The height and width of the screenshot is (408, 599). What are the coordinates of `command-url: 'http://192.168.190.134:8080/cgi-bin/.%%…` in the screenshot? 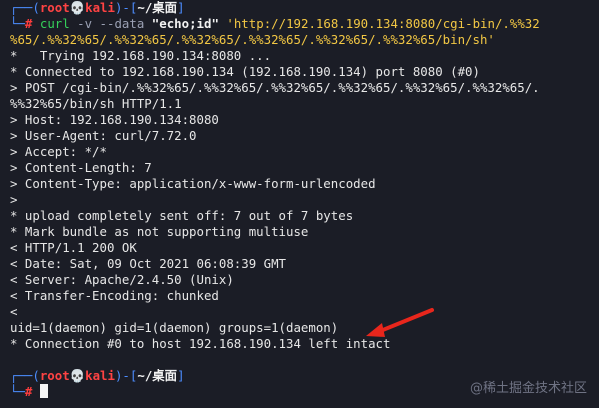 It's located at (383, 23).